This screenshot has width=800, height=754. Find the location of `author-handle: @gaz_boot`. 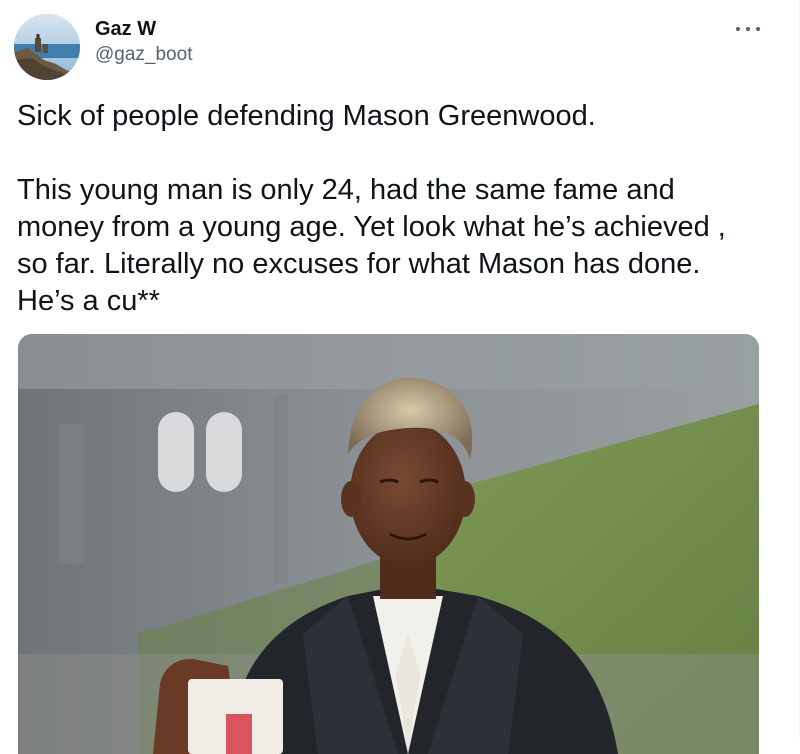

author-handle: @gaz_boot is located at coordinates (143, 55).